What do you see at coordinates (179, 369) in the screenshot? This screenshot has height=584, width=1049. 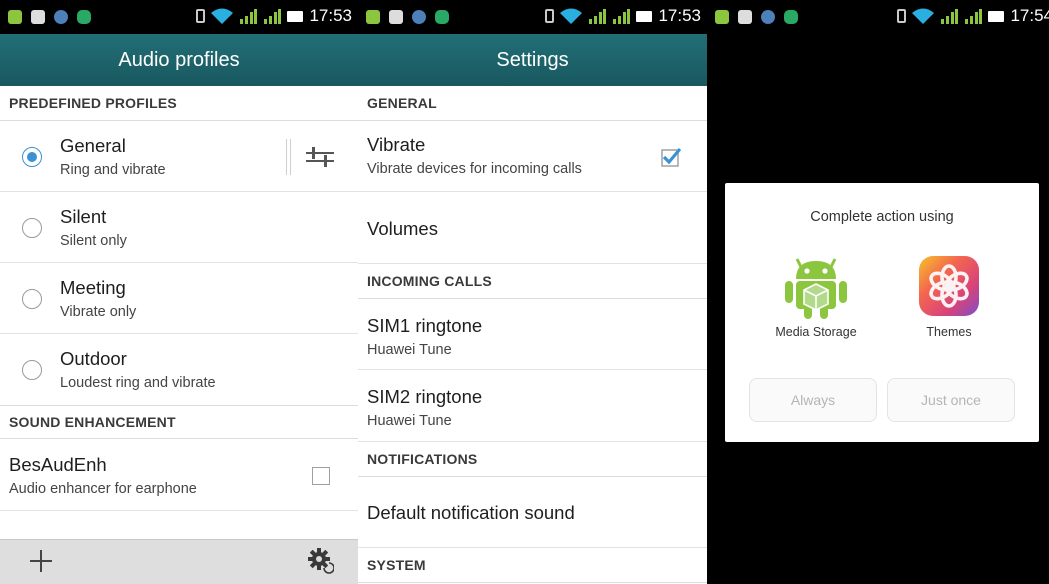 I see `profile-item-outdoor: Outdoor Loudest ring and vibrate` at bounding box center [179, 369].